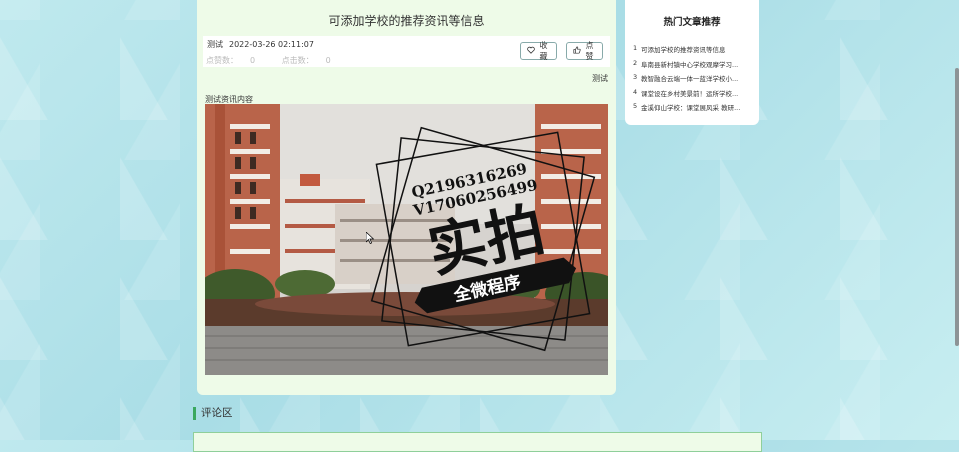 The width and height of the screenshot is (959, 452). Describe the element at coordinates (543, 51) in the screenshot. I see `favorite-label: 收藏` at that location.